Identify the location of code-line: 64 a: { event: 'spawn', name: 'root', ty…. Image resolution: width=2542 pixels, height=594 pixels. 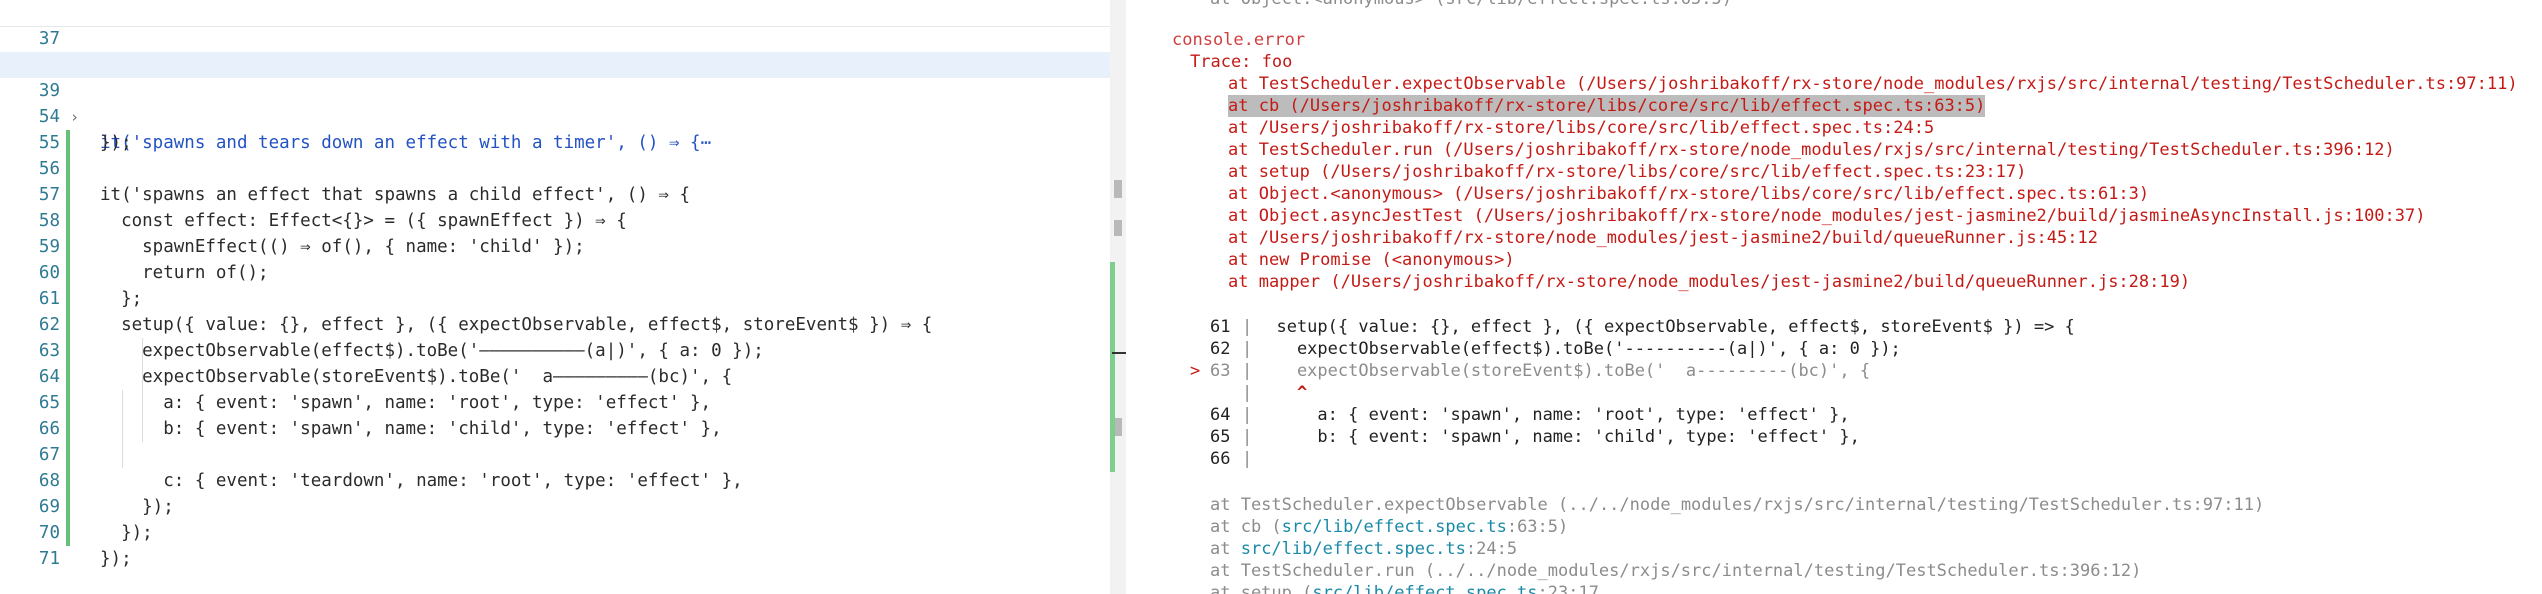
(555, 375).